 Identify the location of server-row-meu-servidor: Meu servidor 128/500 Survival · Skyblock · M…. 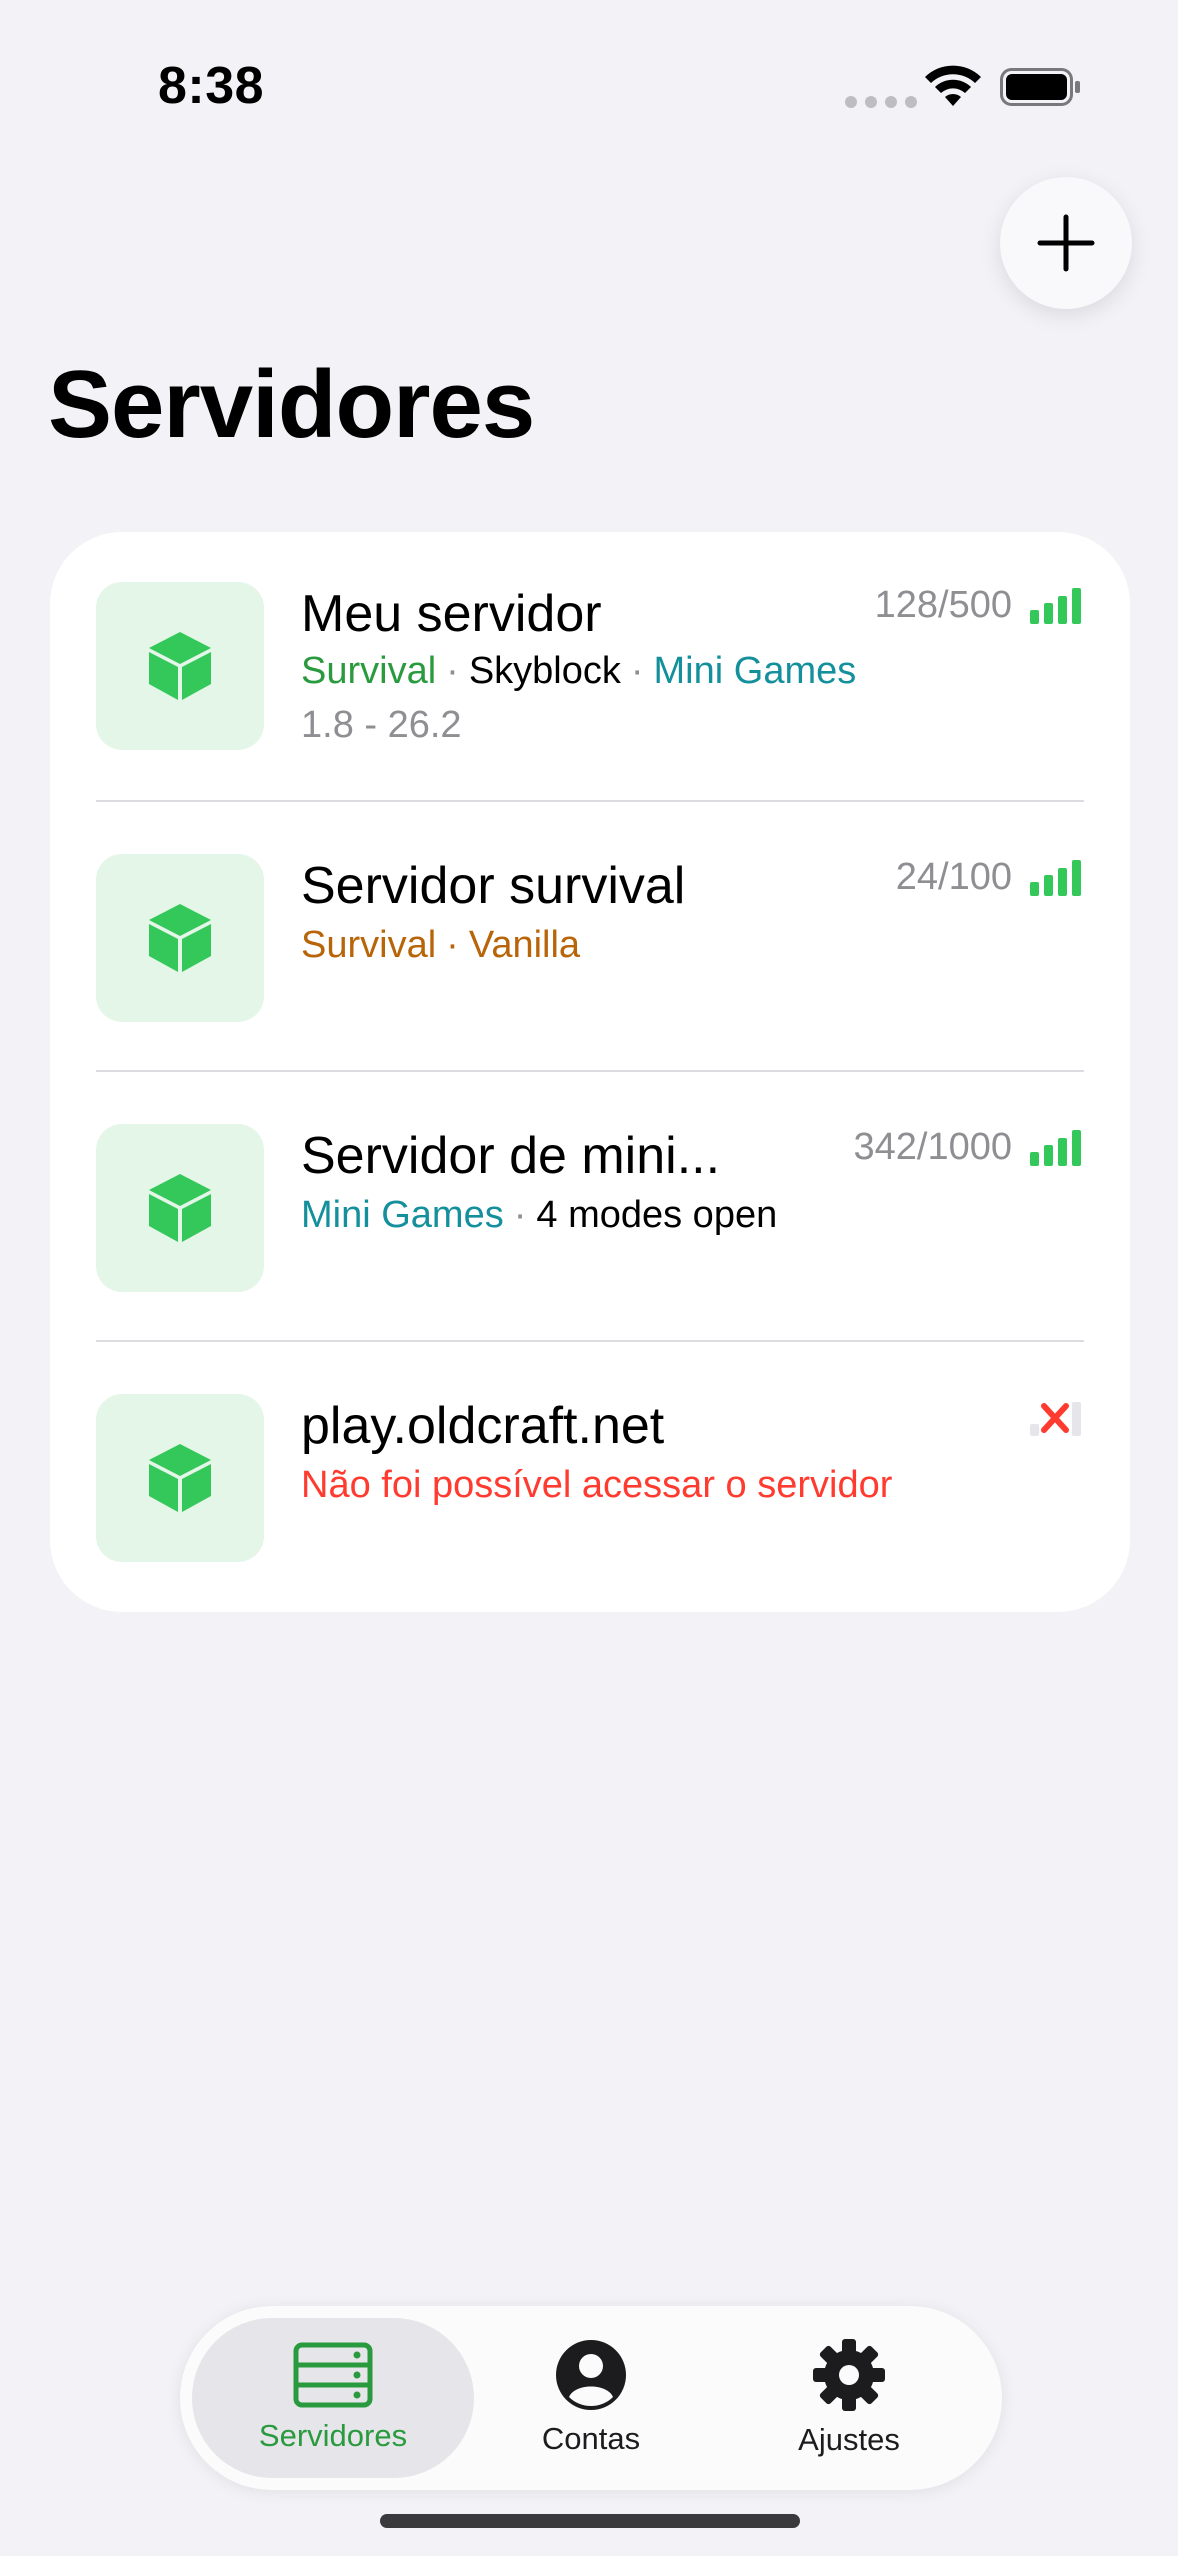
(590, 668).